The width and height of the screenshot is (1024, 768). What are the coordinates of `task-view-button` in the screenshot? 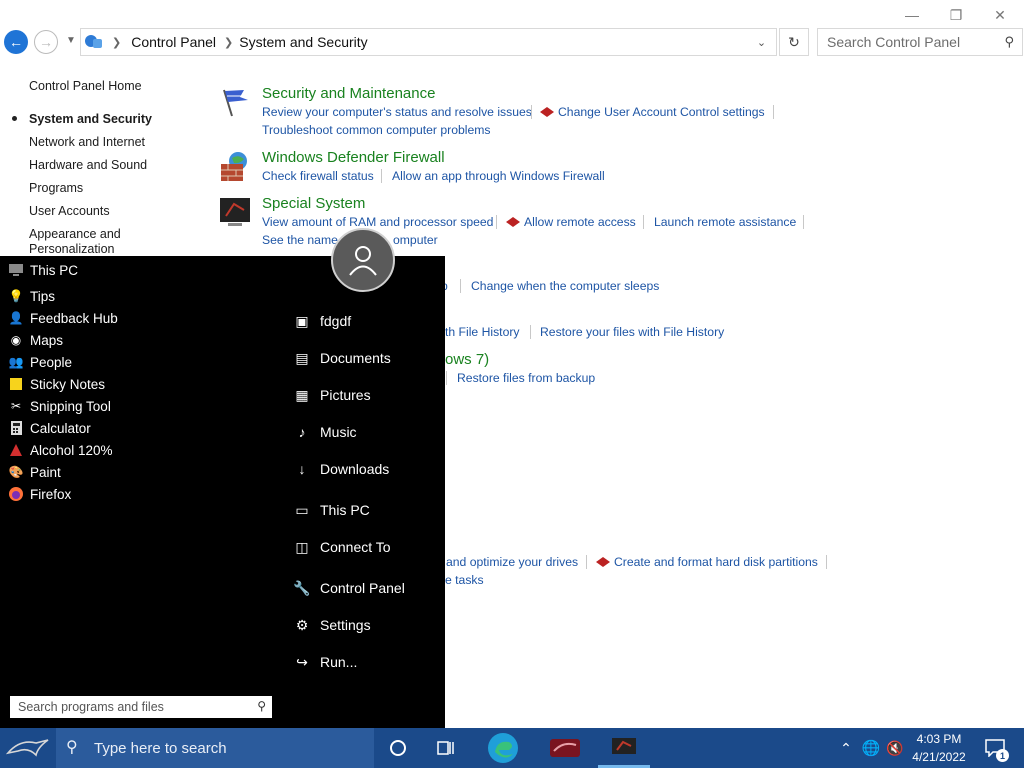 It's located at (446, 748).